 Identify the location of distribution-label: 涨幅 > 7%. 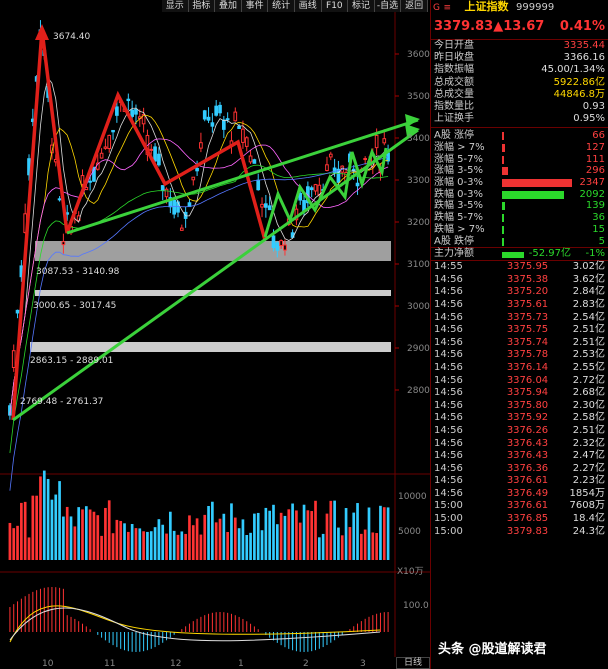
(459, 147).